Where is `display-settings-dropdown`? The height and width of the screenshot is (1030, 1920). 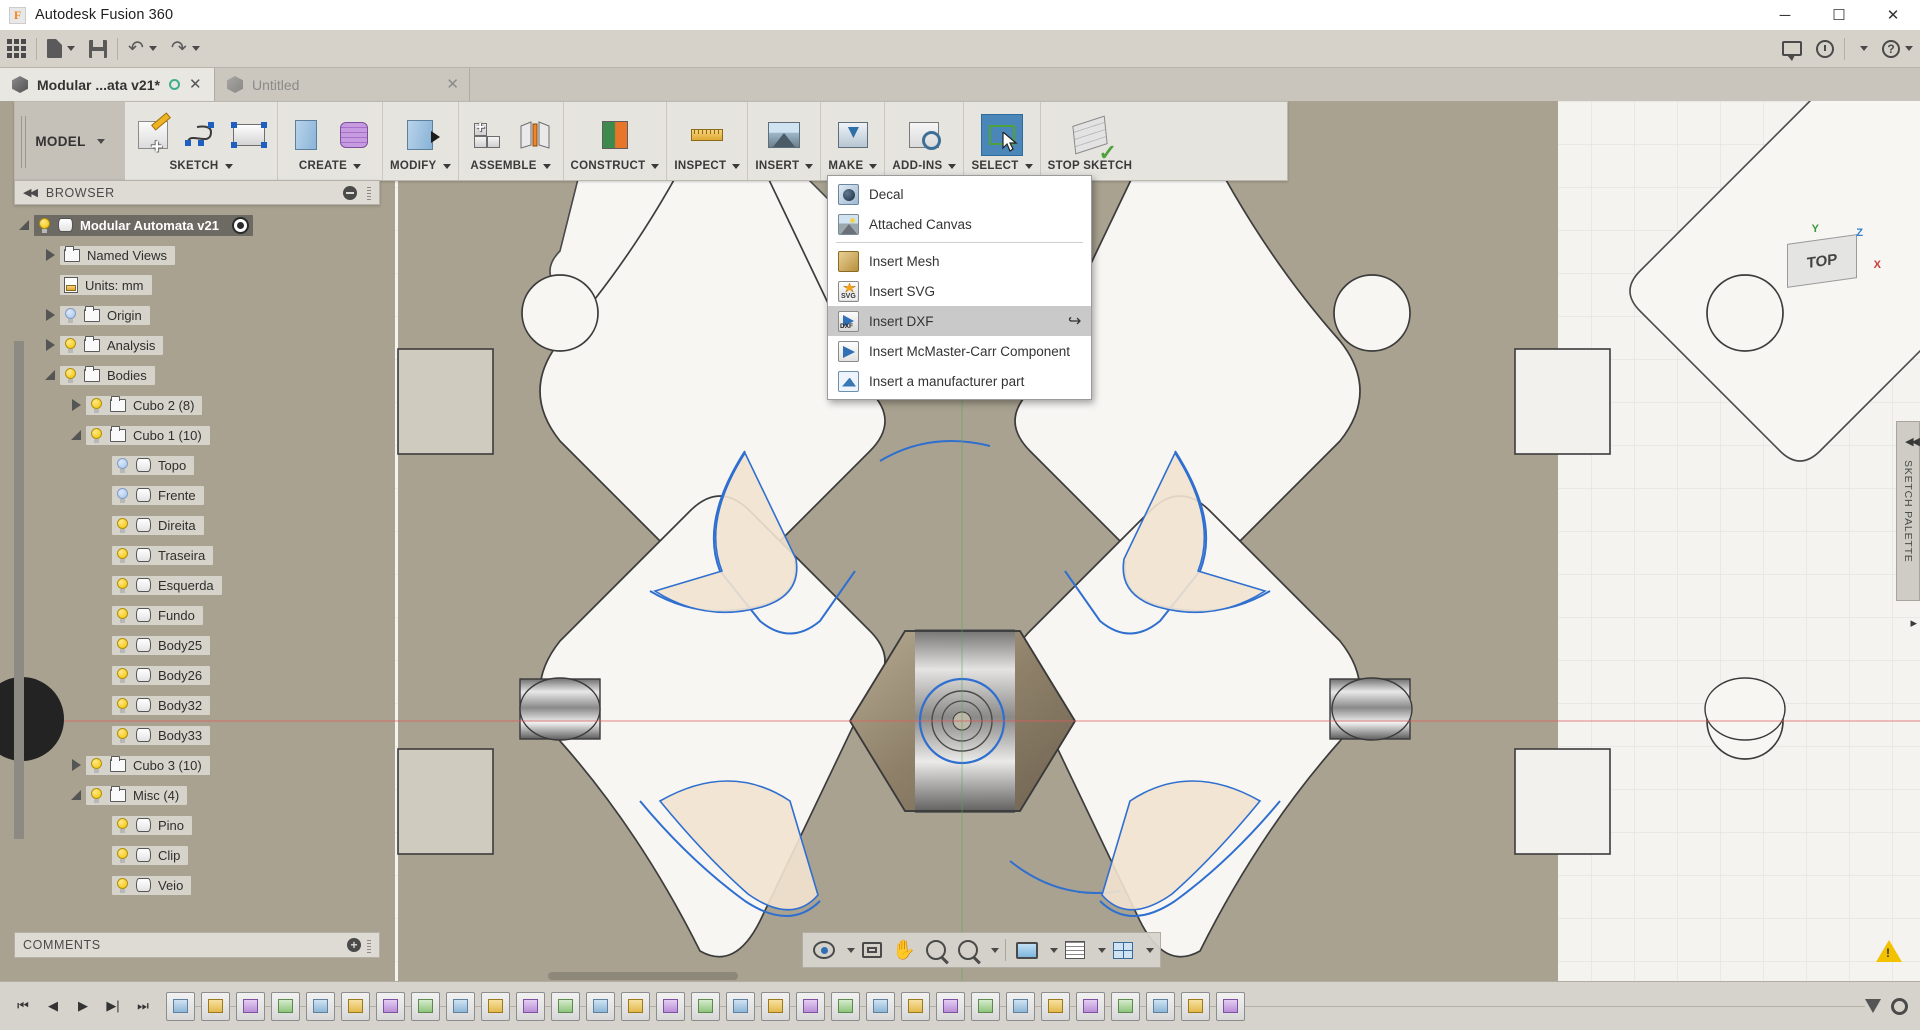 display-settings-dropdown is located at coordinates (1051, 950).